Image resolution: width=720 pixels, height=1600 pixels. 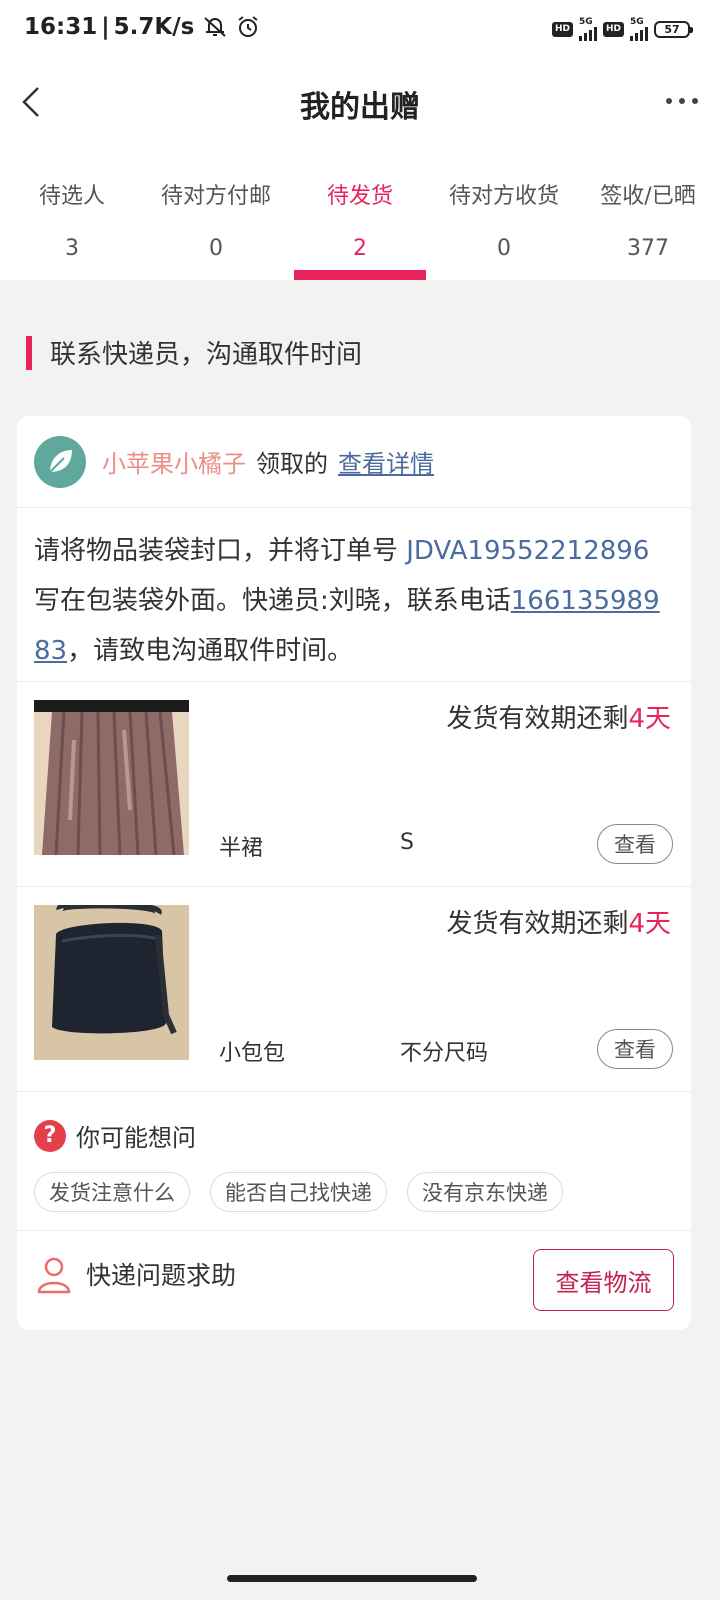 I want to click on tab-pending-shipment: 待发货 2, so click(x=360, y=225).